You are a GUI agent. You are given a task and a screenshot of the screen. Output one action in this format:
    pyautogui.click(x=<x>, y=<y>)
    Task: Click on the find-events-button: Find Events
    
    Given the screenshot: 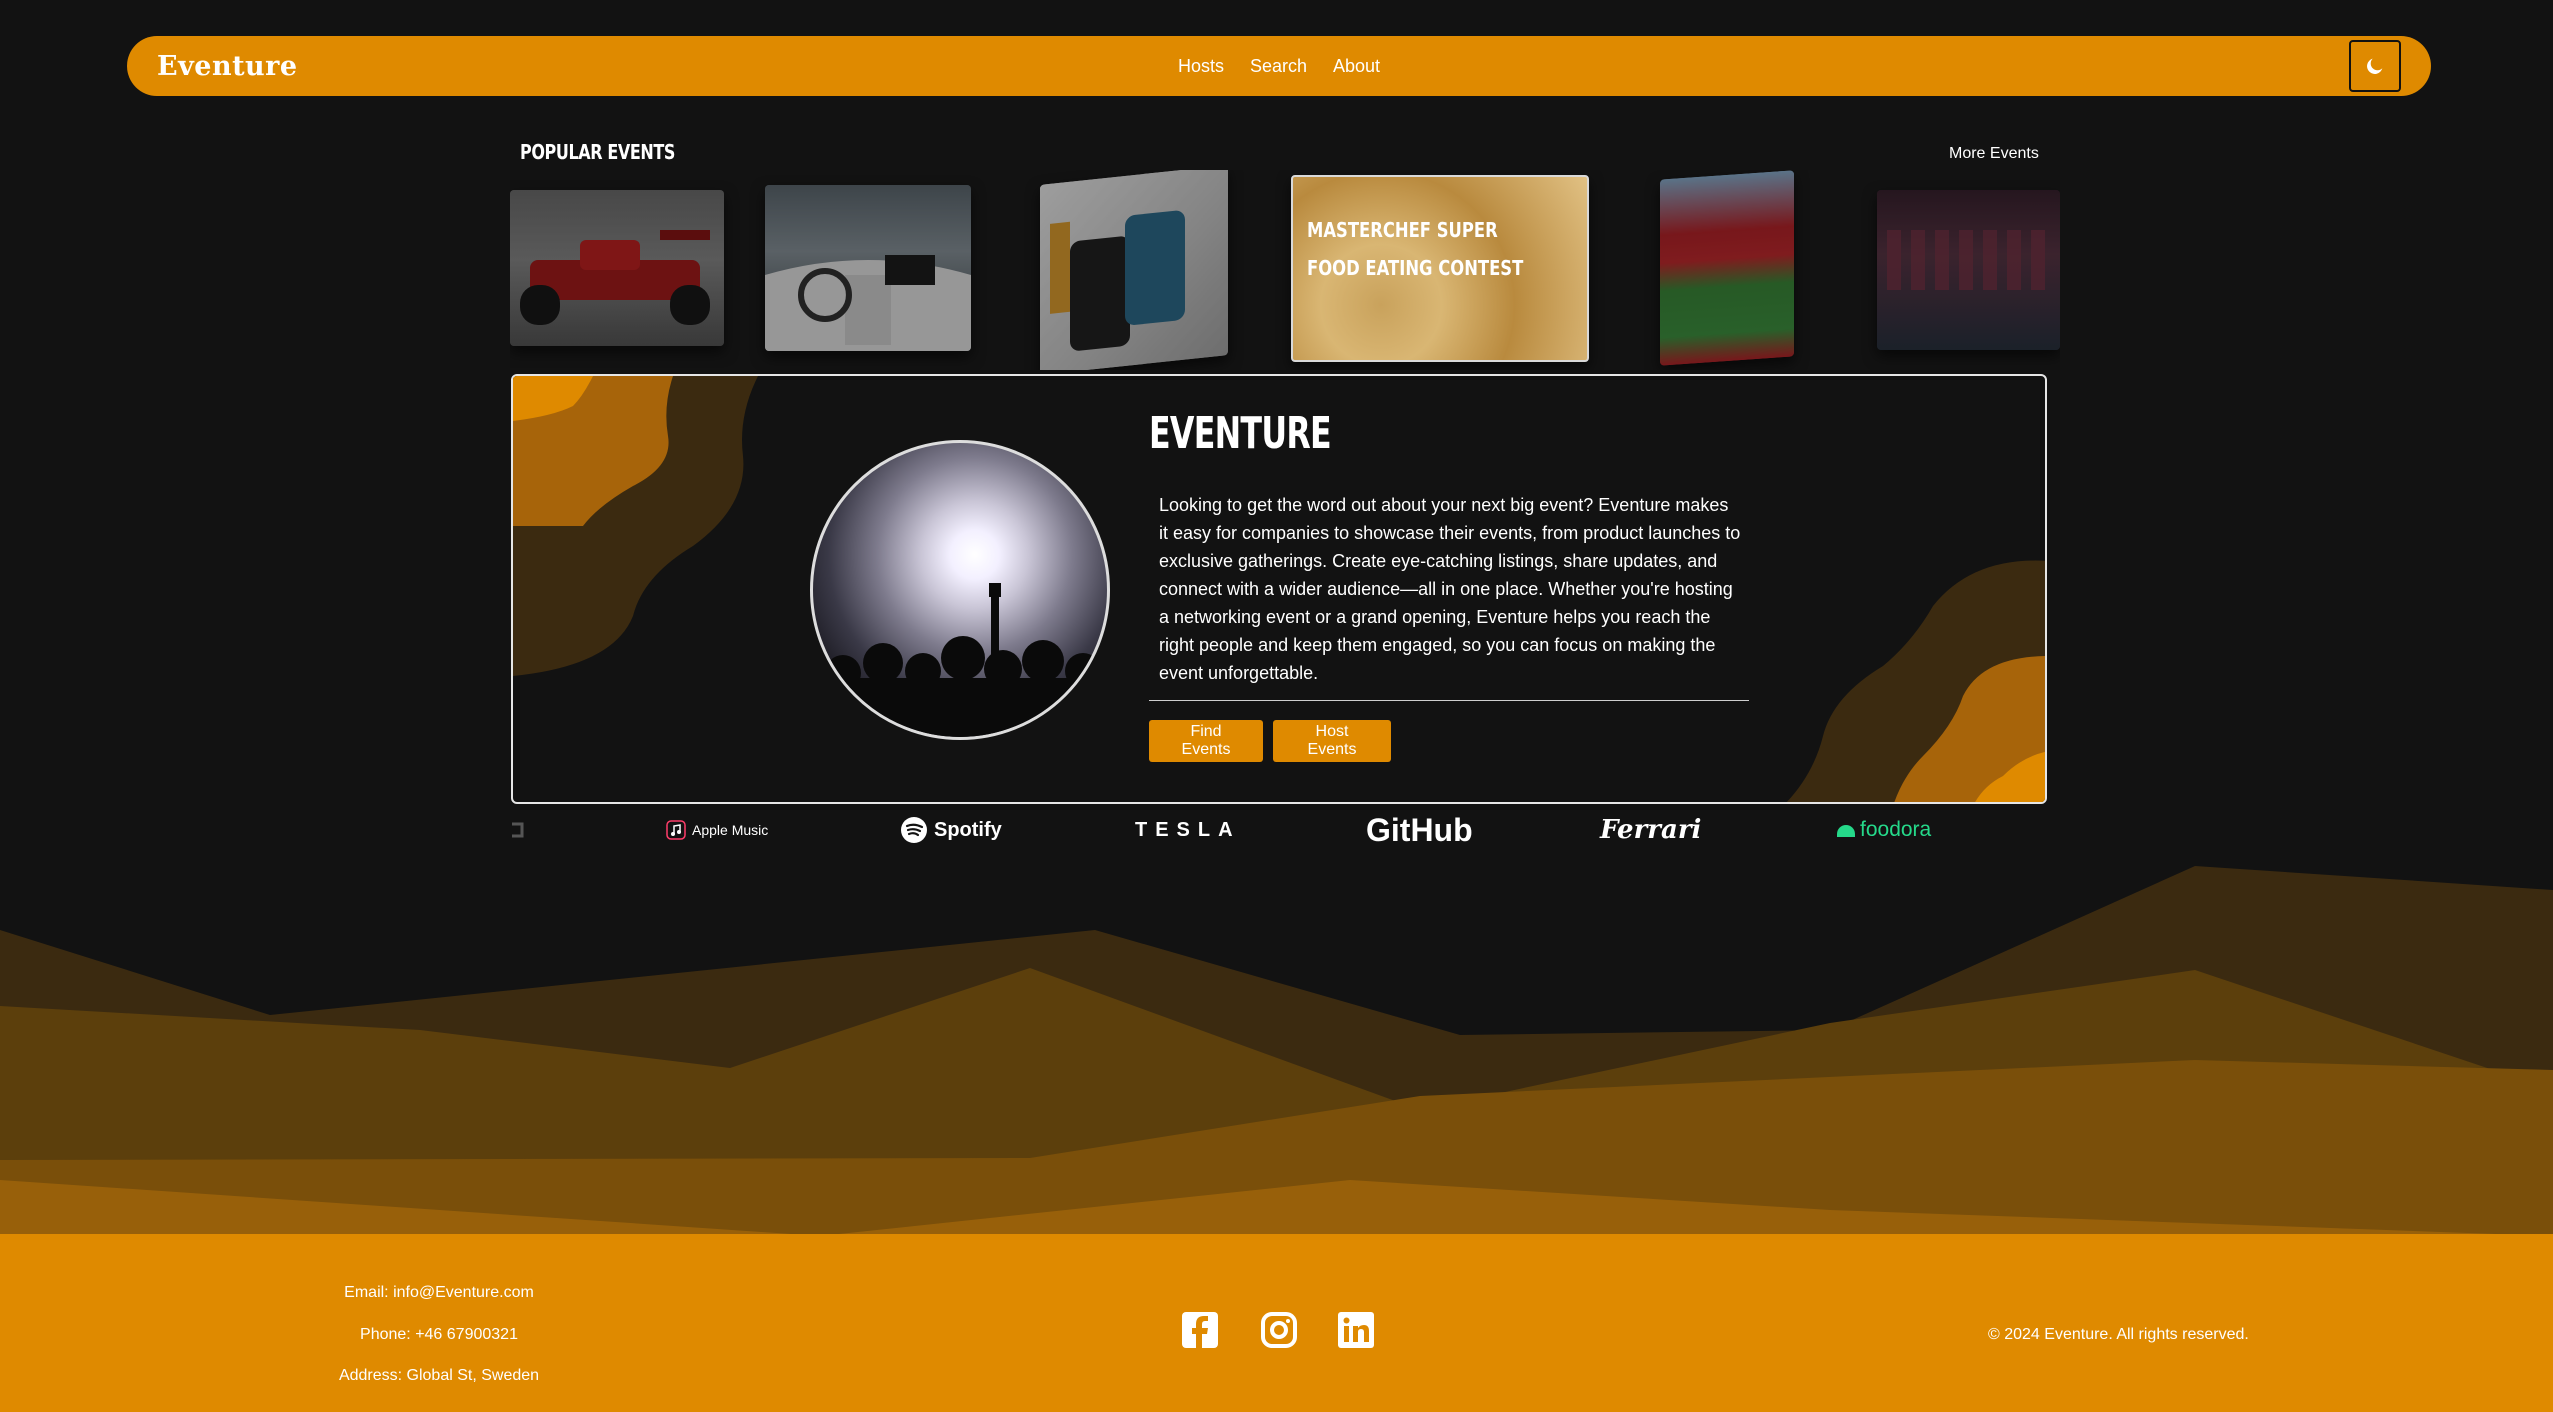 What is the action you would take?
    pyautogui.click(x=1206, y=741)
    